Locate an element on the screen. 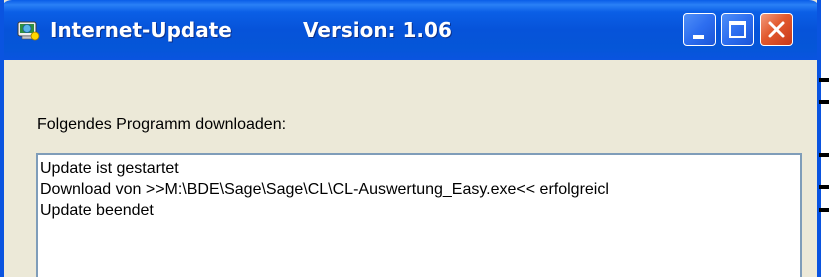 The width and height of the screenshot is (829, 277). close-icon is located at coordinates (776, 29).